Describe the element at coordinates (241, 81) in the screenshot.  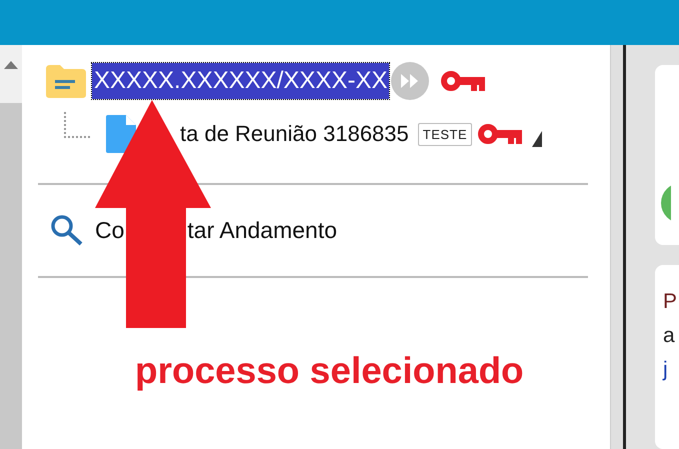
I see `process-link: XXXXX.XXXXXX/XXXX-XX` at that location.